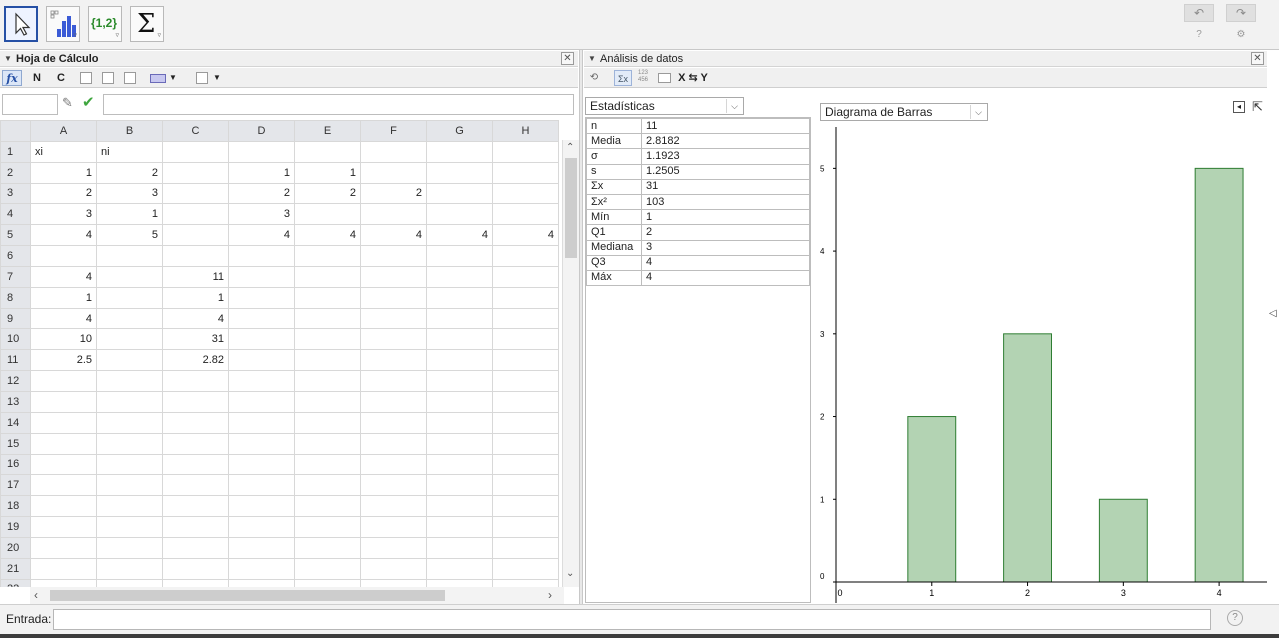 The height and width of the screenshot is (638, 1279). I want to click on scroll-up-icon: ⌃, so click(570, 147).